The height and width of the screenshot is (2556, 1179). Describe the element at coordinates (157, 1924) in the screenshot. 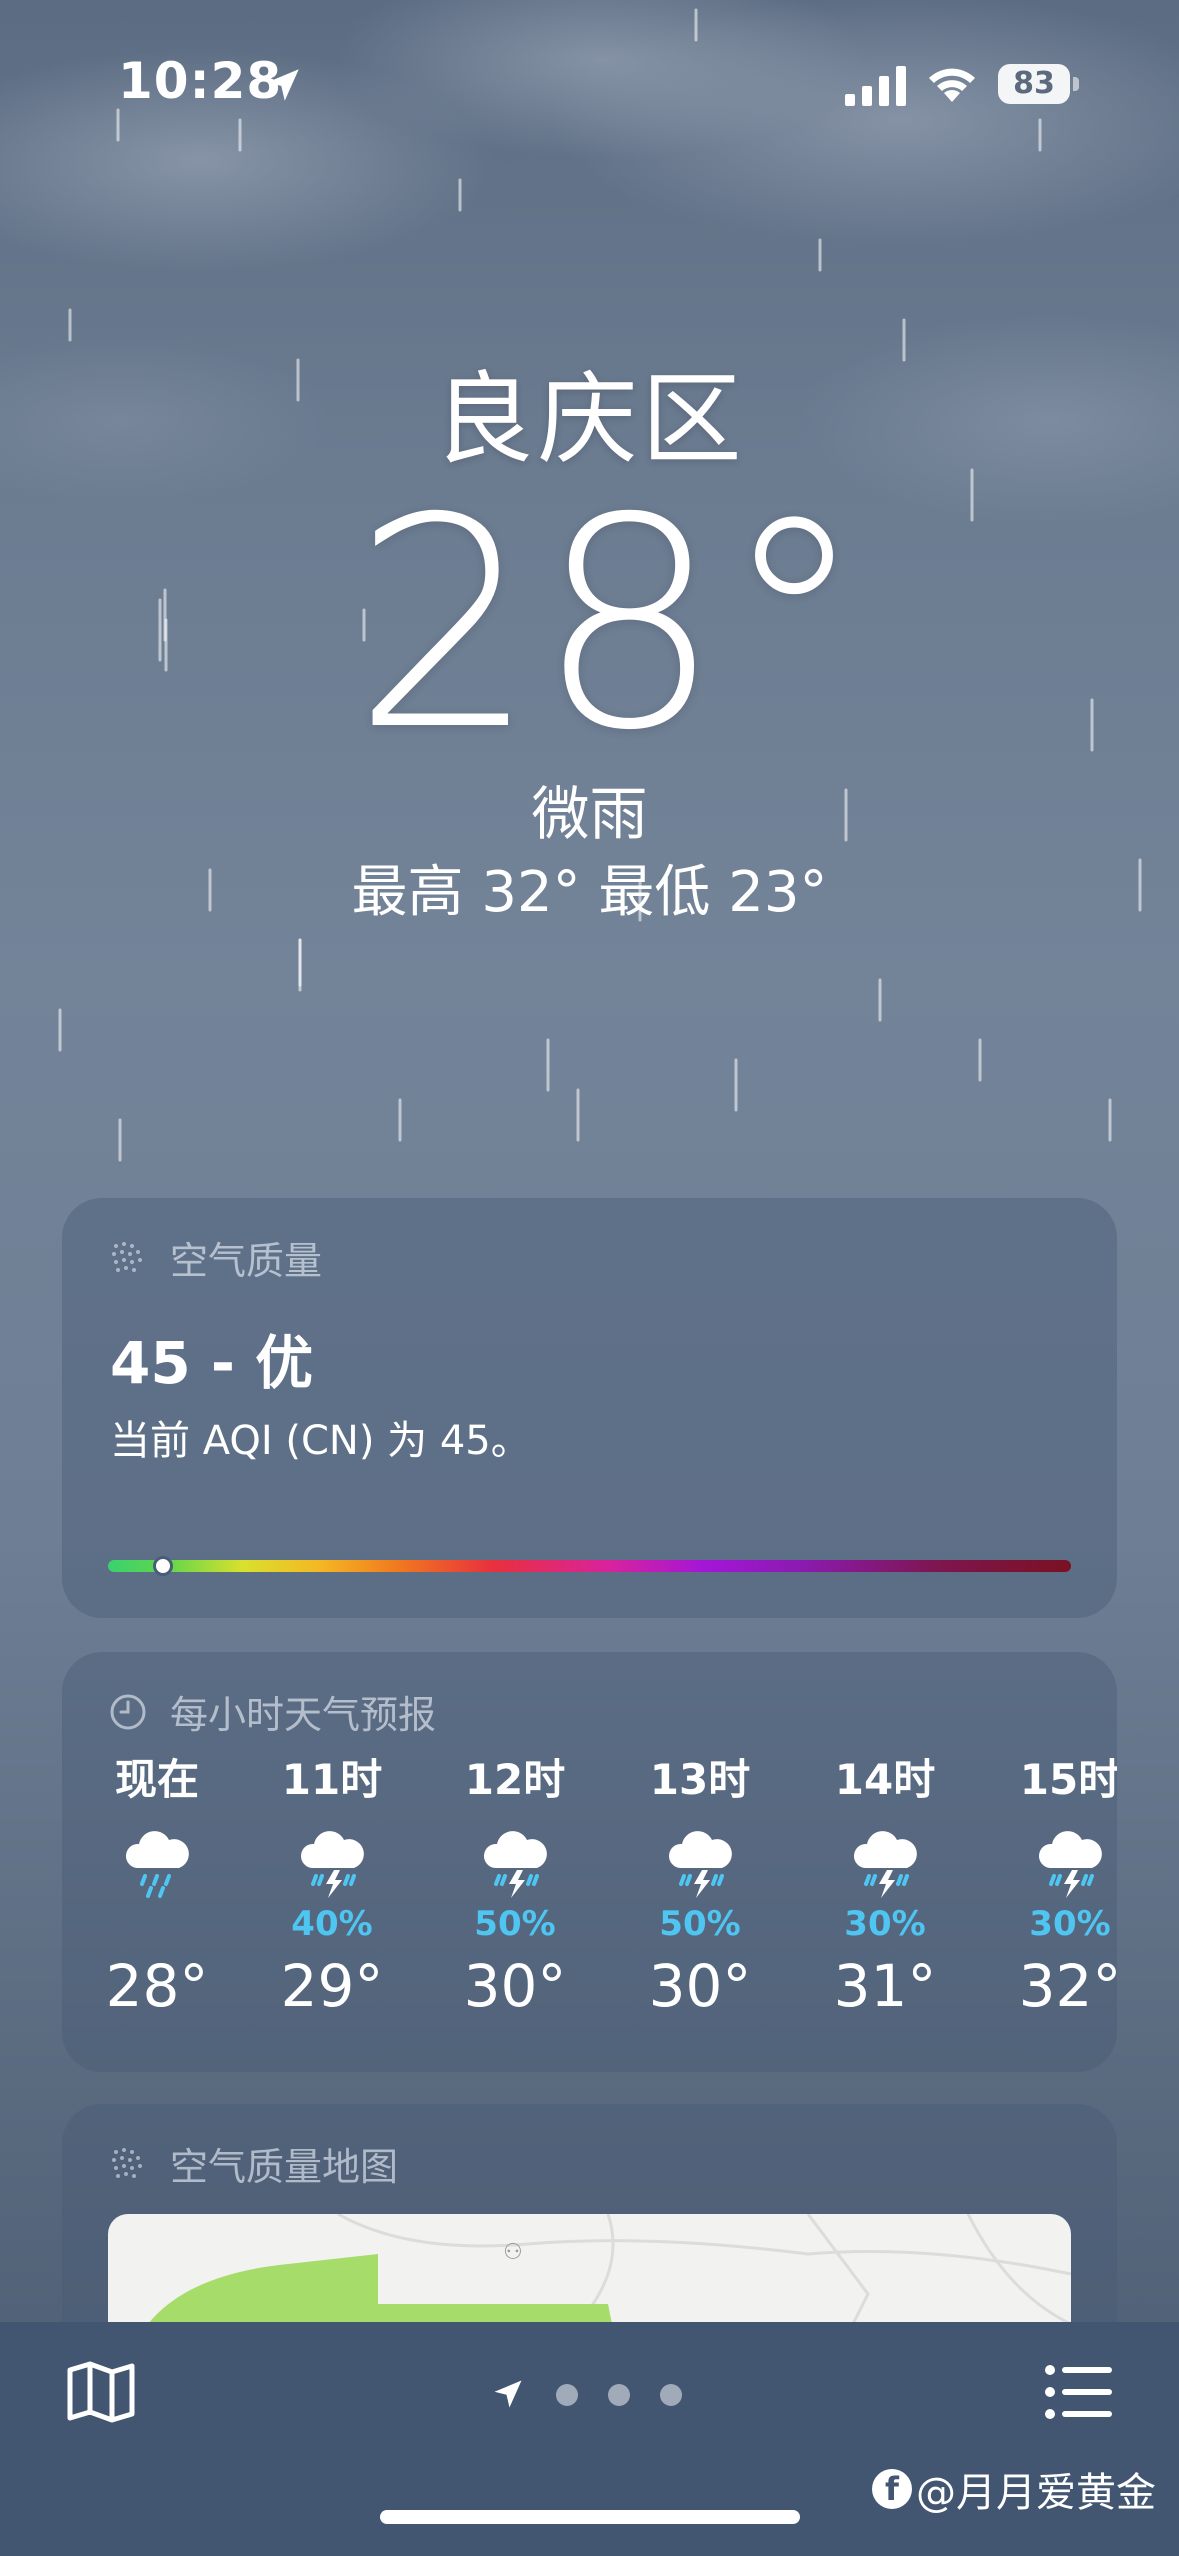

I see `precip-chance` at that location.